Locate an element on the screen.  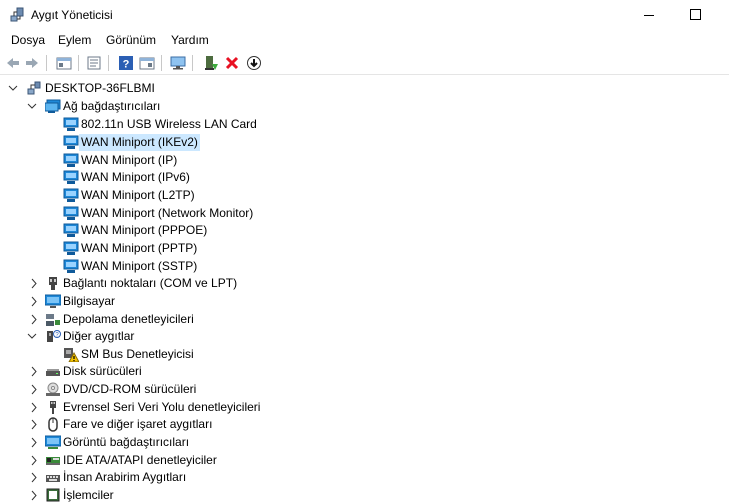
computer-icon is located at coordinates (53, 301).